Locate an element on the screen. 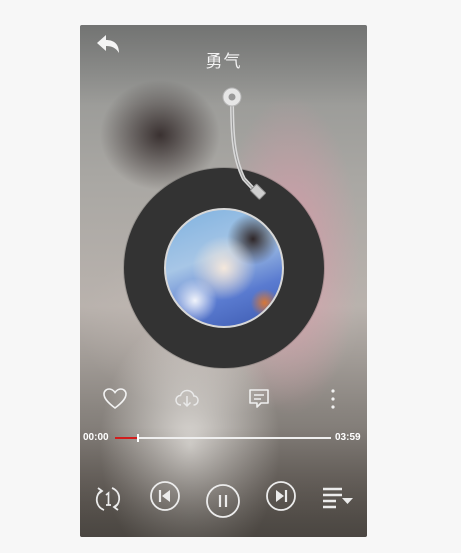  previous-button is located at coordinates (165, 496).